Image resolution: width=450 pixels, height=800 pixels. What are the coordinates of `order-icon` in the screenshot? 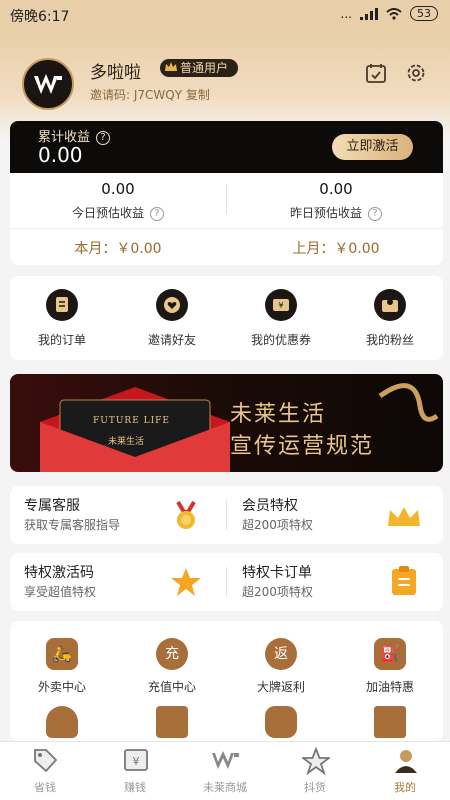 It's located at (62, 305).